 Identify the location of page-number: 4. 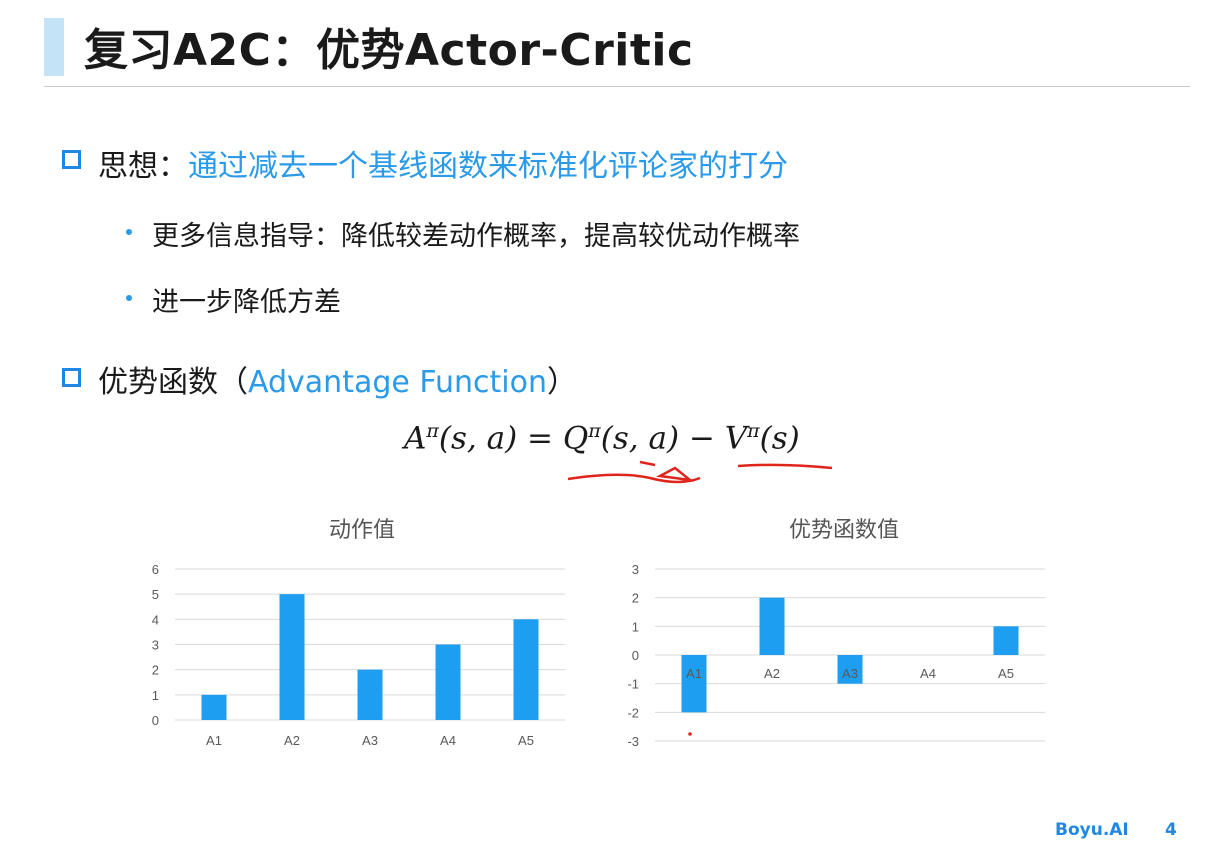
(1171, 830).